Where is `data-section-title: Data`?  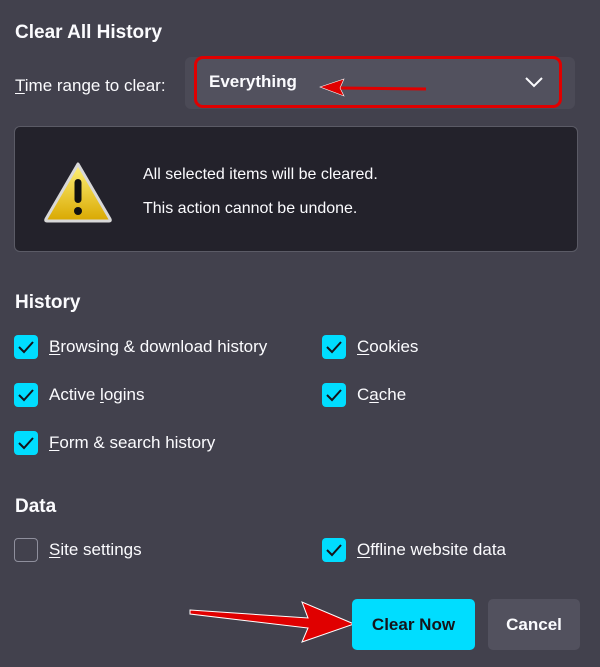
data-section-title: Data is located at coordinates (36, 506).